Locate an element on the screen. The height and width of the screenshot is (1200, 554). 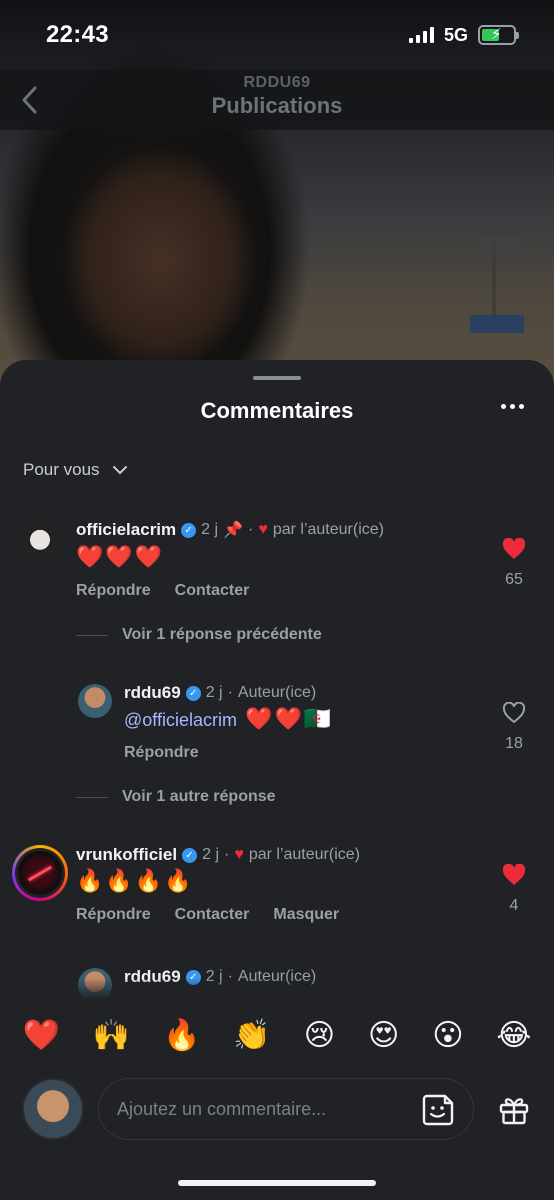
comment-username: rddu69 is located at coordinates (152, 693).